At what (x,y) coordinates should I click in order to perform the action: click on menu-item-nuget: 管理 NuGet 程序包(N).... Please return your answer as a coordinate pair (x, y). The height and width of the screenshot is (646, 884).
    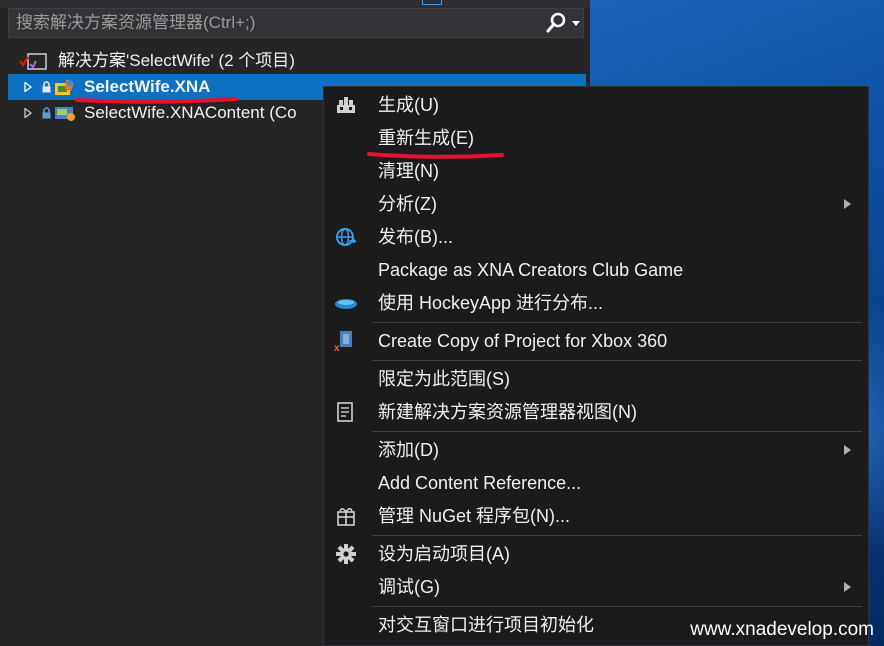
    Looking at the image, I should click on (596, 516).